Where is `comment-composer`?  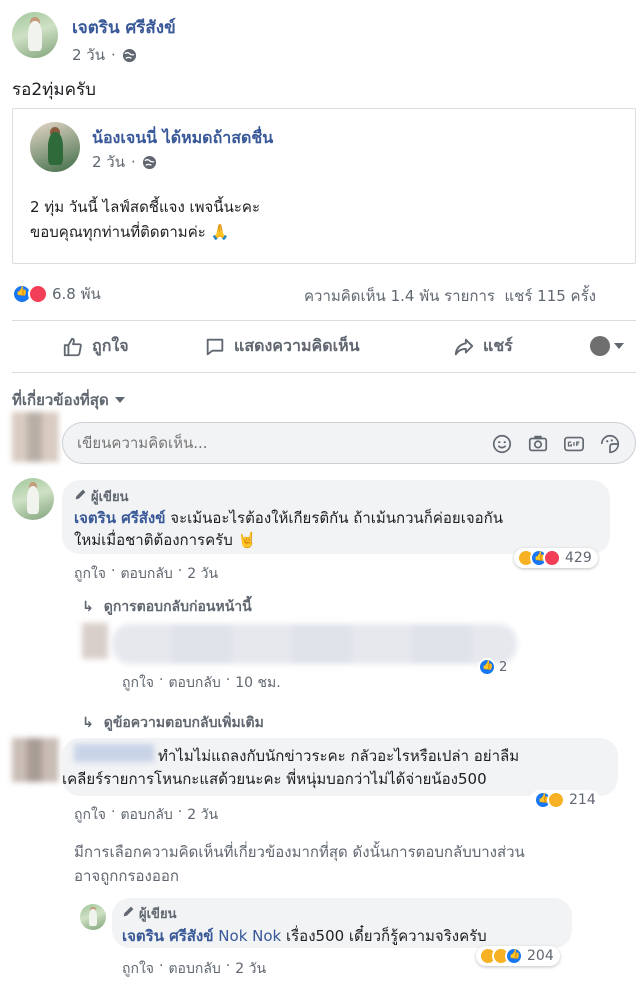 comment-composer is located at coordinates (349, 443).